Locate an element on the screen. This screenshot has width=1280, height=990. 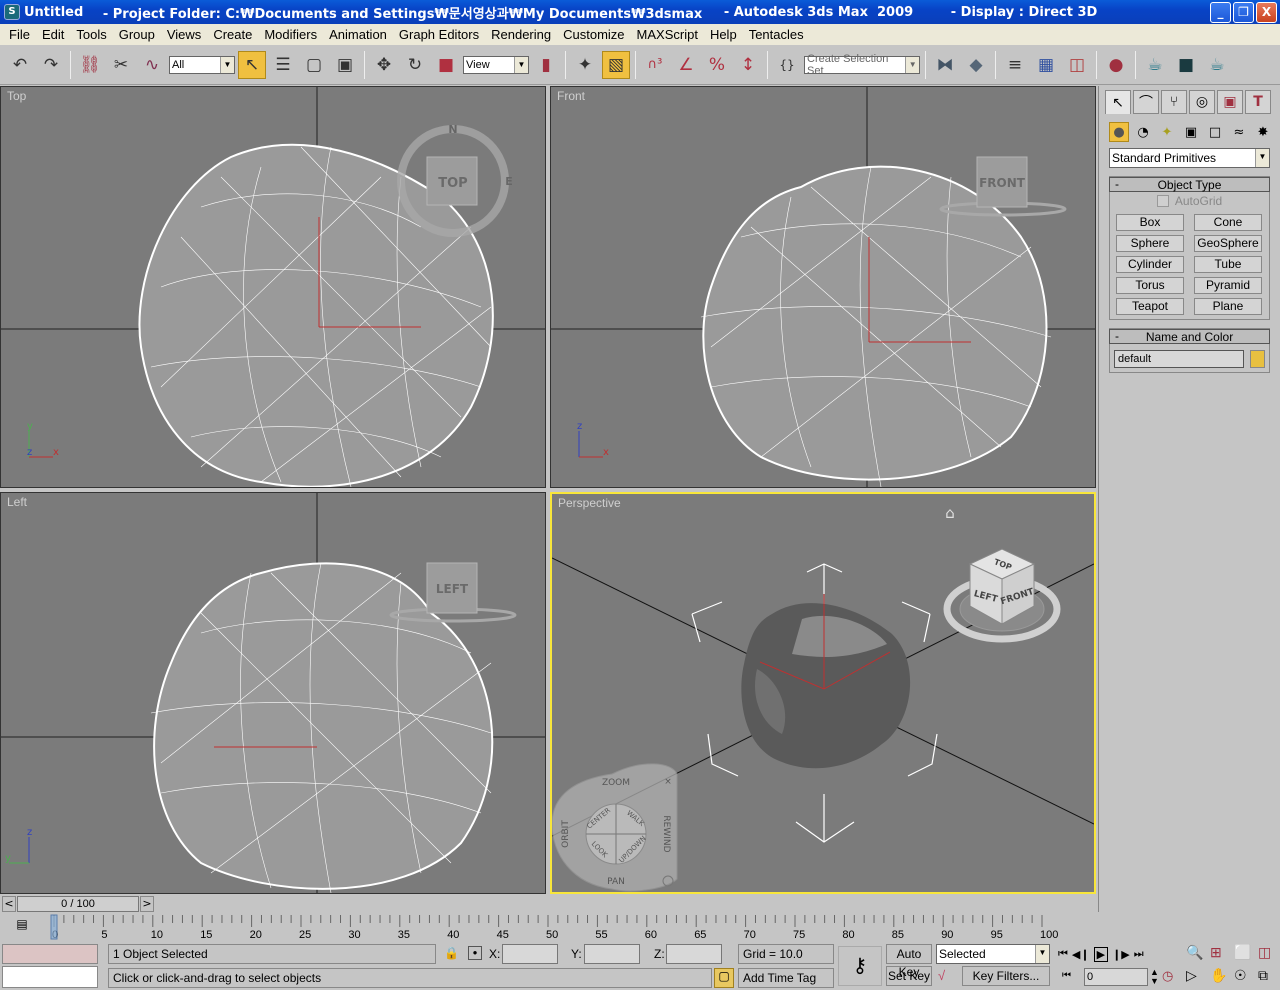
align-icon: ◆ is located at coordinates (976, 65).